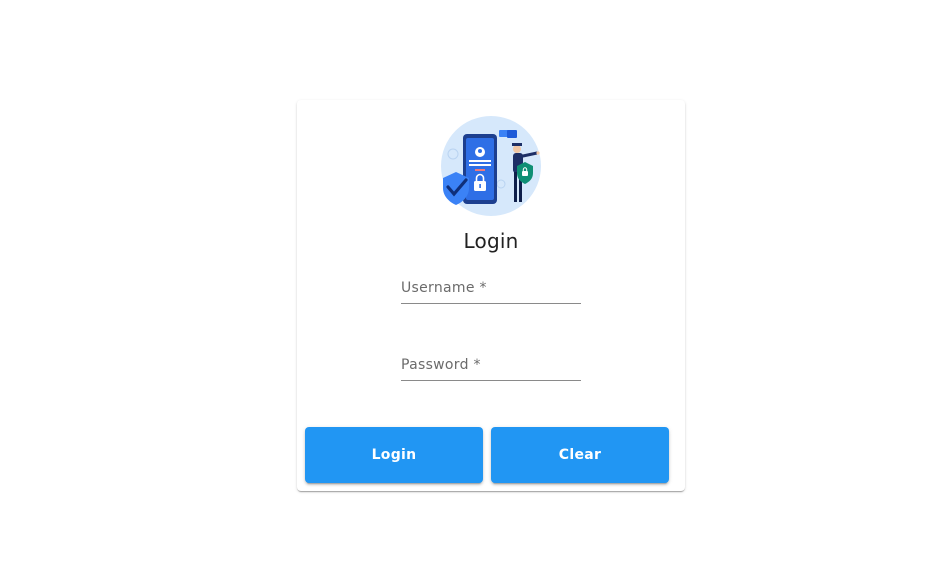 Image resolution: width=928 pixels, height=569 pixels. What do you see at coordinates (491, 380) in the screenshot?
I see `password-underline` at bounding box center [491, 380].